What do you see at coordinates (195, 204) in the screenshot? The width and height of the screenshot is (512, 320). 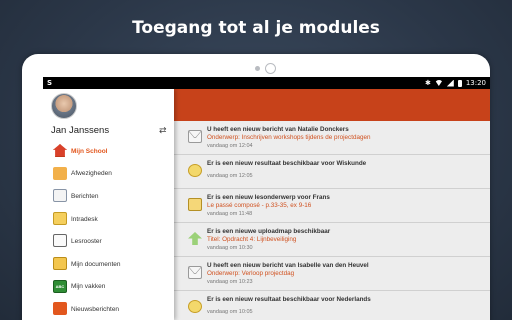 I see `lesson-icon` at bounding box center [195, 204].